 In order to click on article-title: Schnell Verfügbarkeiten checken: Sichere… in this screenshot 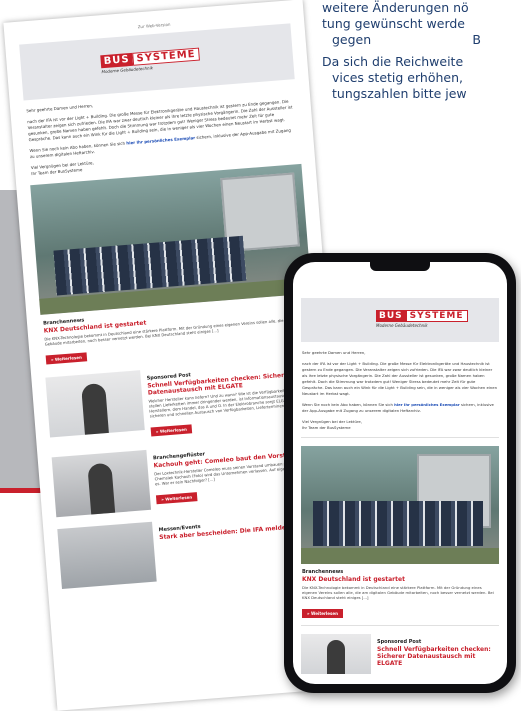, I will do `click(438, 656)`.